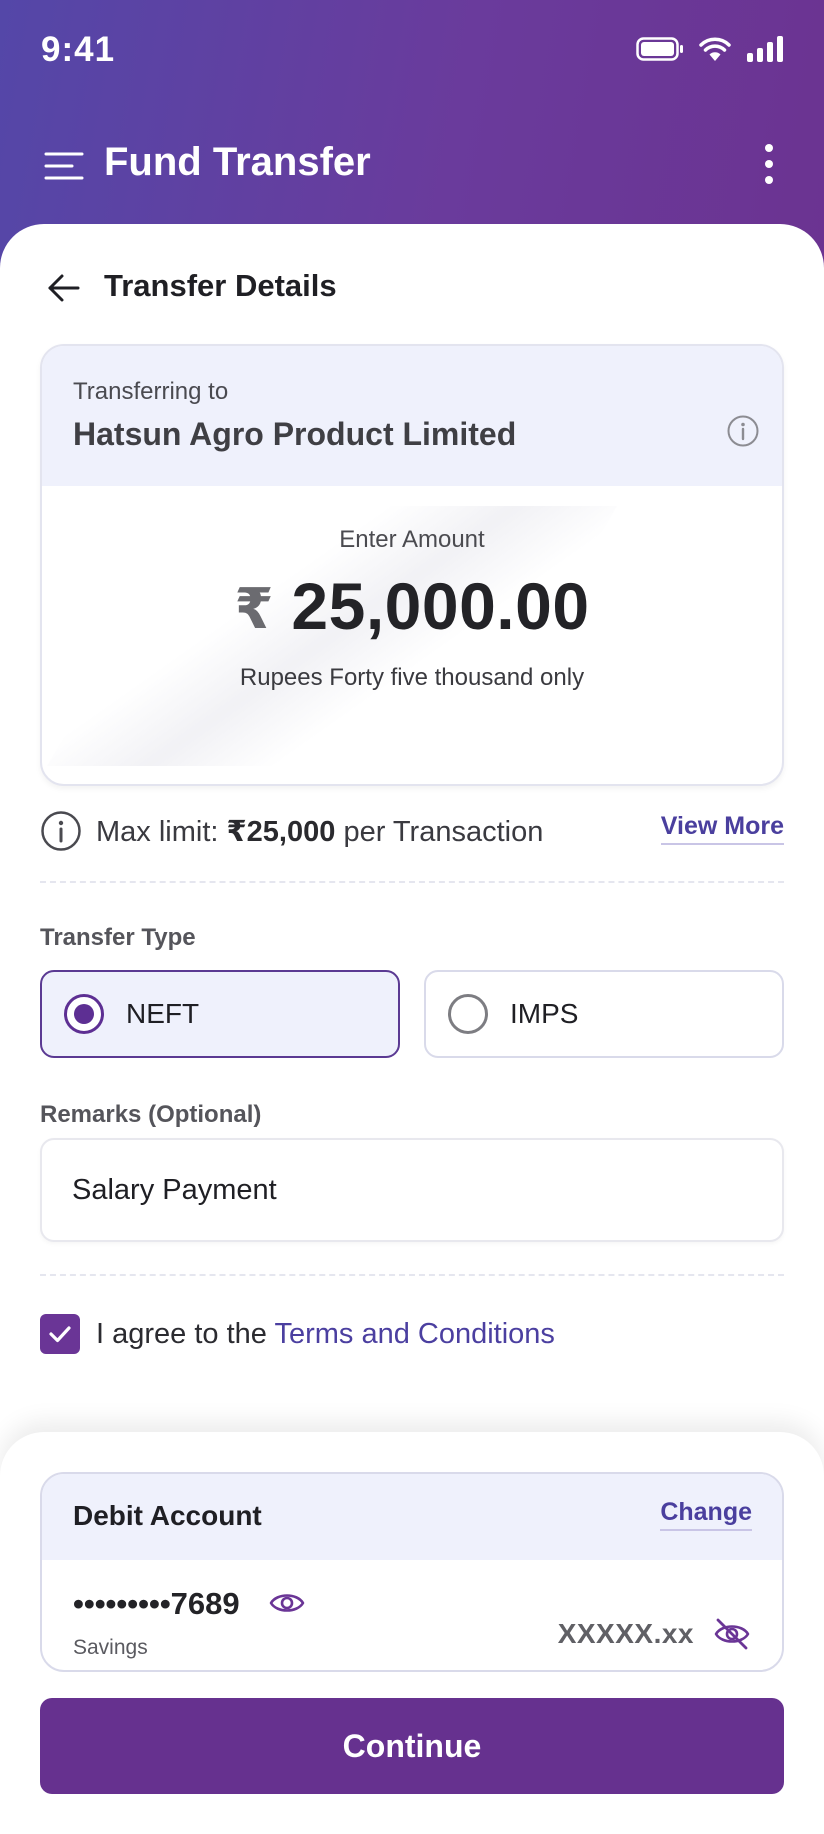 Image resolution: width=824 pixels, height=1834 pixels. What do you see at coordinates (254, 608) in the screenshot?
I see `currency-symbol: ₹` at bounding box center [254, 608].